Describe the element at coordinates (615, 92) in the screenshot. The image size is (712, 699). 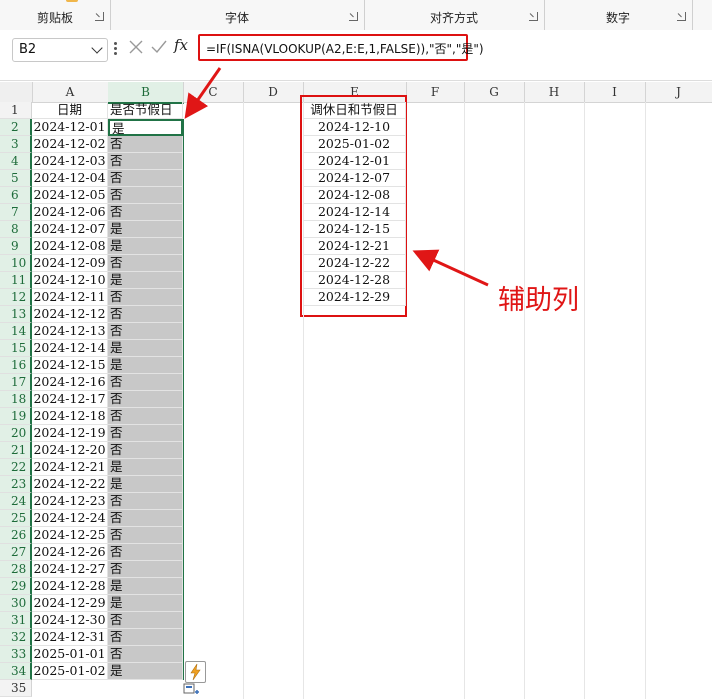
I see `column-header-i: I` at that location.